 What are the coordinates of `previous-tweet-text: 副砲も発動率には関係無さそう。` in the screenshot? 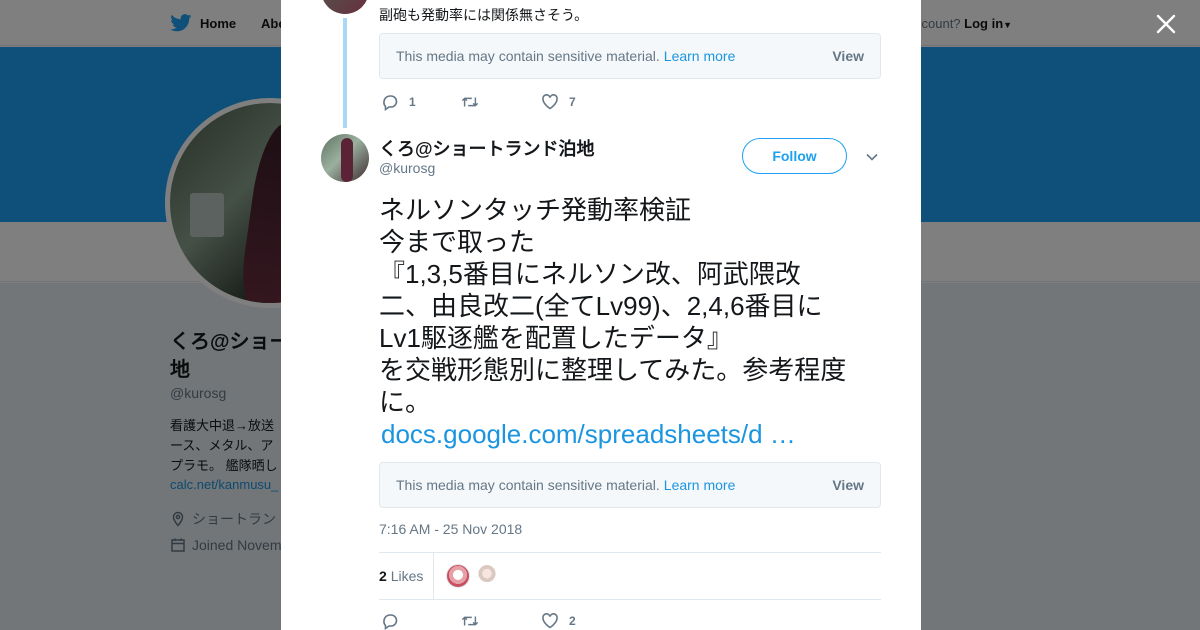 It's located at (484, 15).